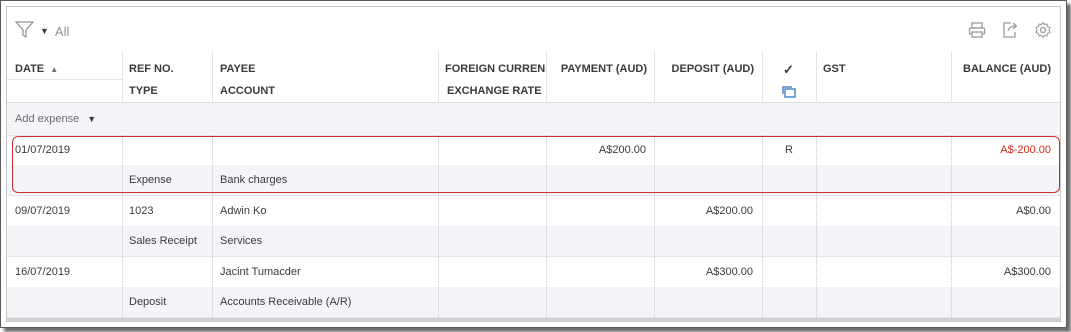 The height and width of the screenshot is (332, 1071). What do you see at coordinates (43, 272) in the screenshot?
I see `row-date: 16/07/2019` at bounding box center [43, 272].